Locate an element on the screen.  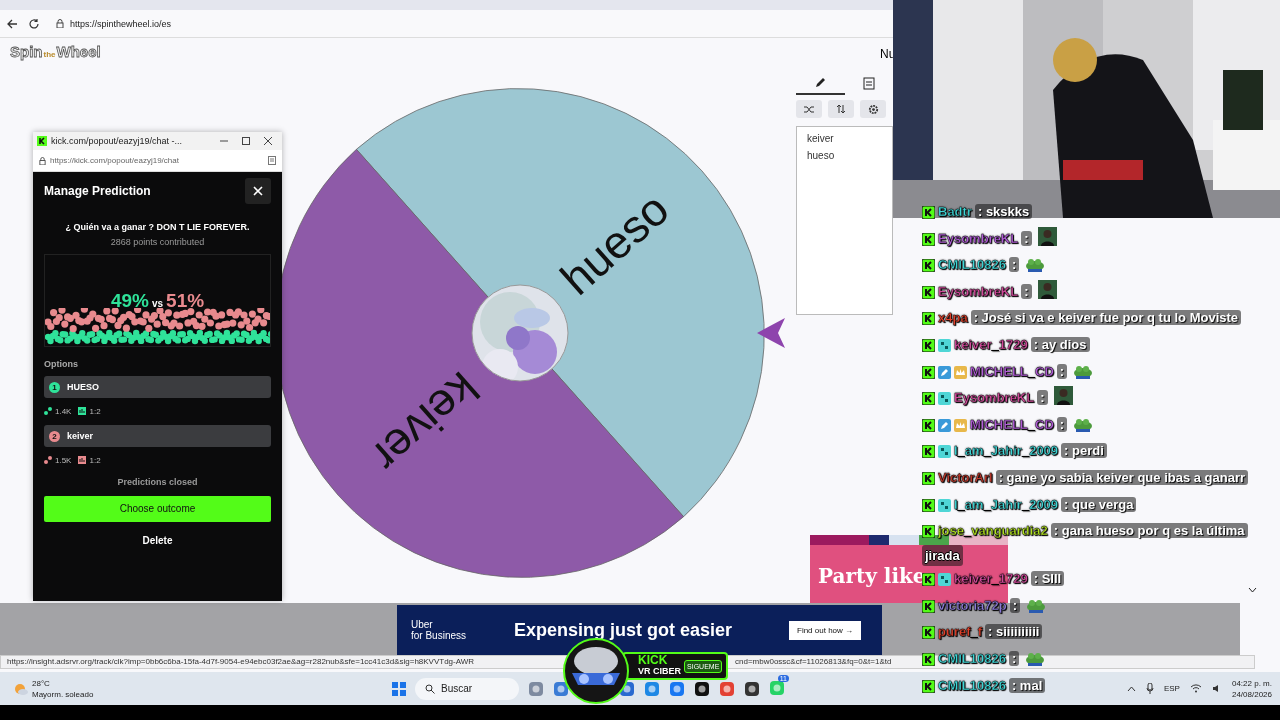
chat-message: : que verga is located at coordinates (1099, 504).